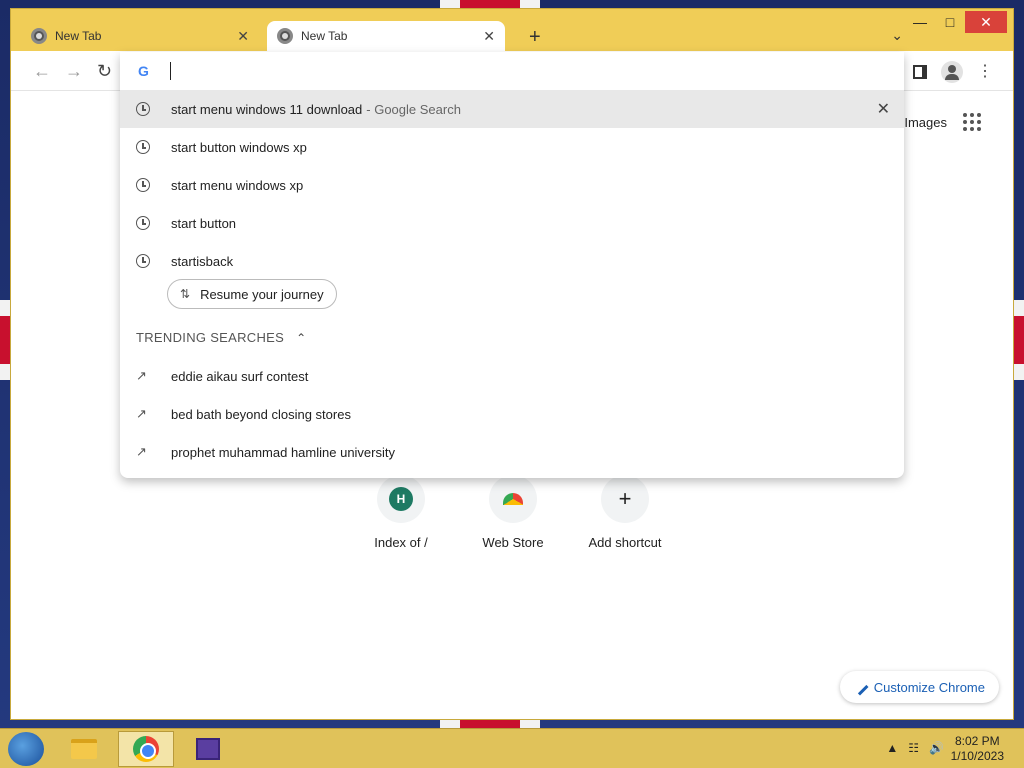 The image size is (1024, 768). What do you see at coordinates (240, 376) in the screenshot?
I see `suggestion-text: eddie aikau surf contest` at bounding box center [240, 376].